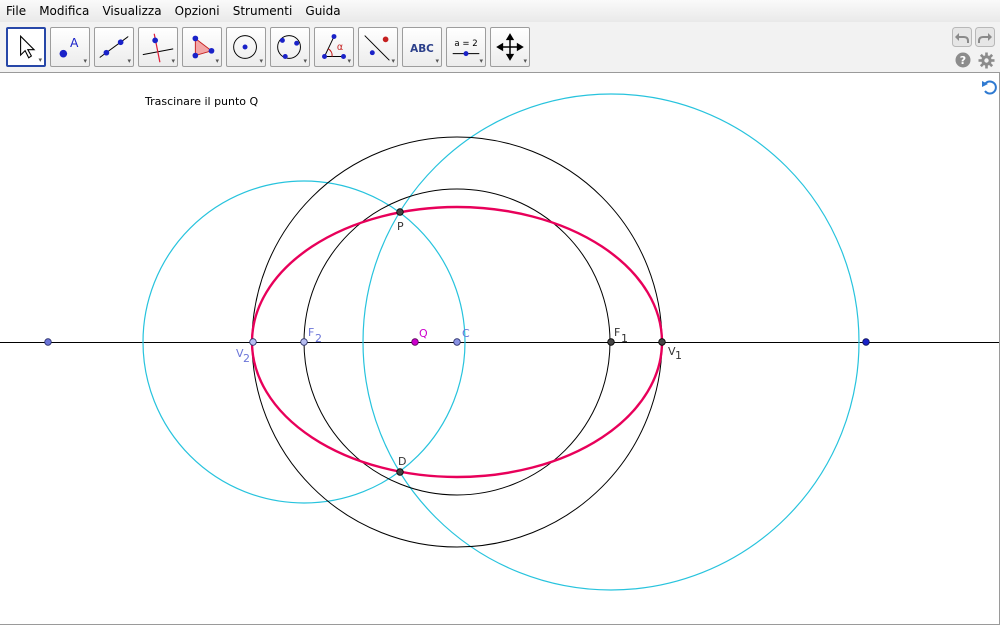 Image resolution: width=1000 pixels, height=625 pixels. I want to click on settings-button, so click(986, 60).